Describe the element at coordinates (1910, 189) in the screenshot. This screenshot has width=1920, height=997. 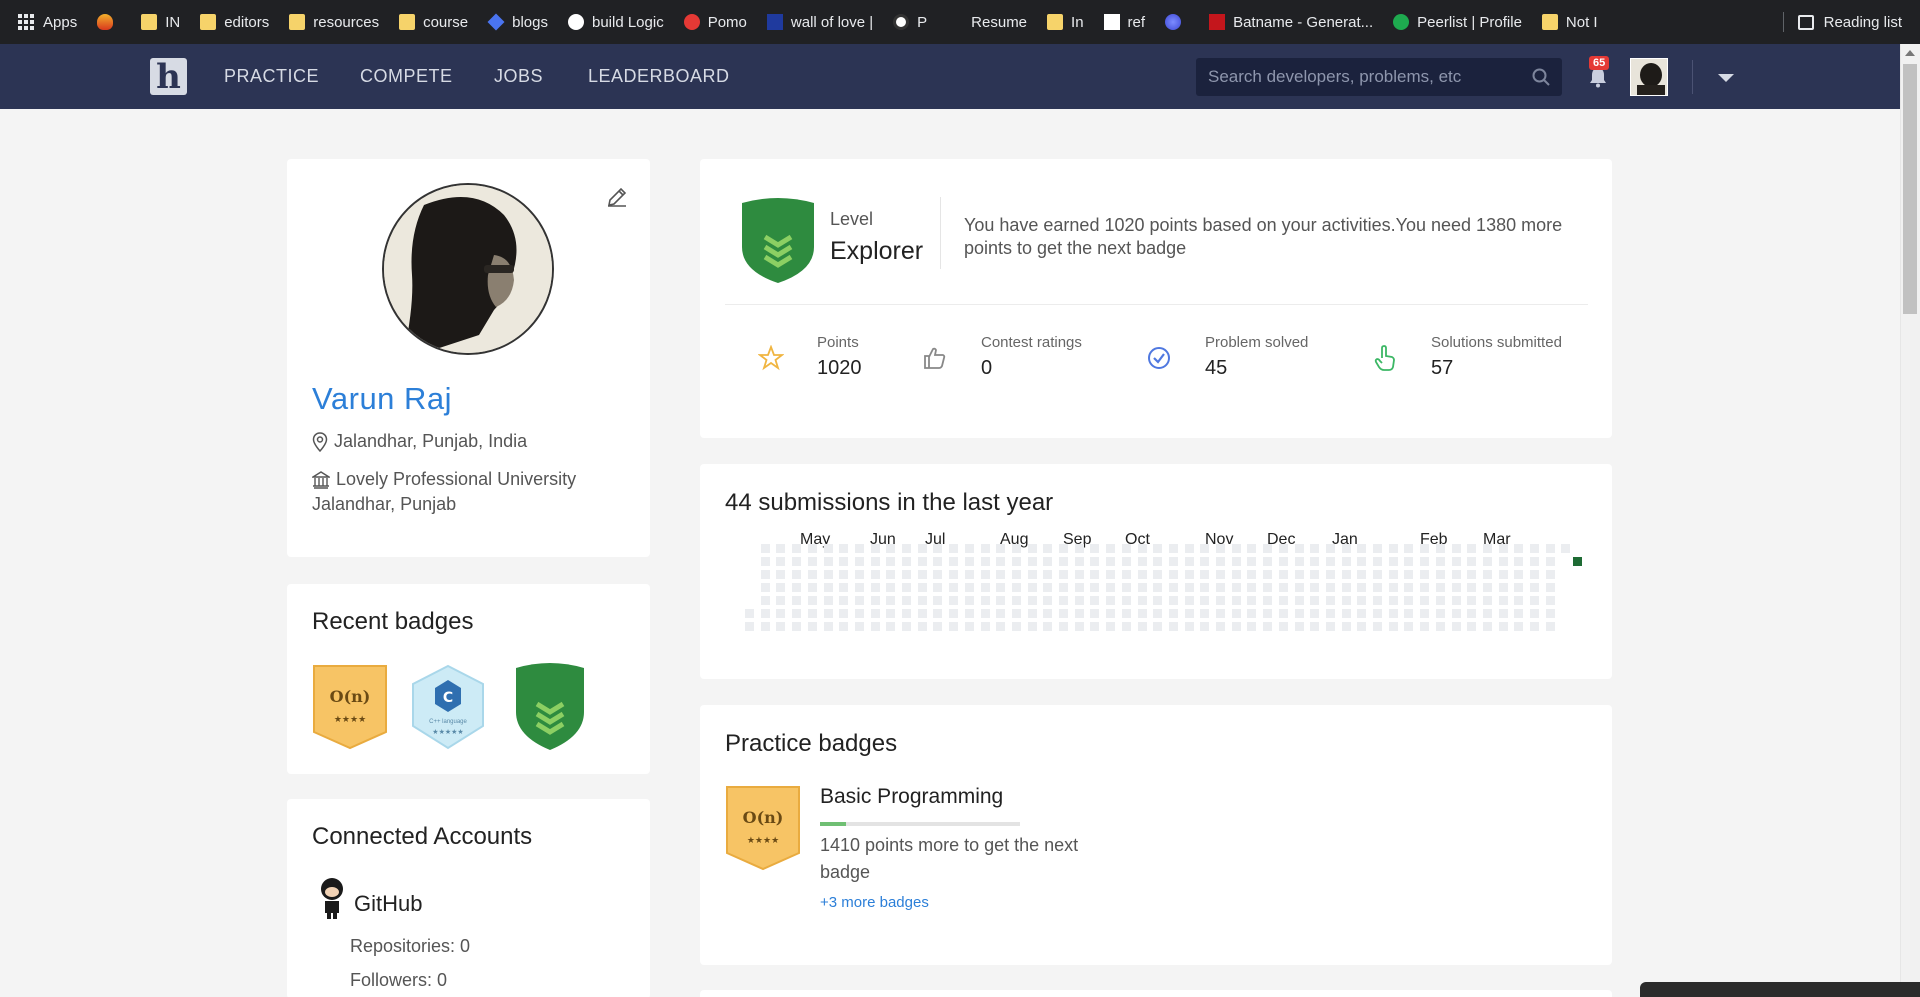
I see `scrollbar-thumb` at that location.